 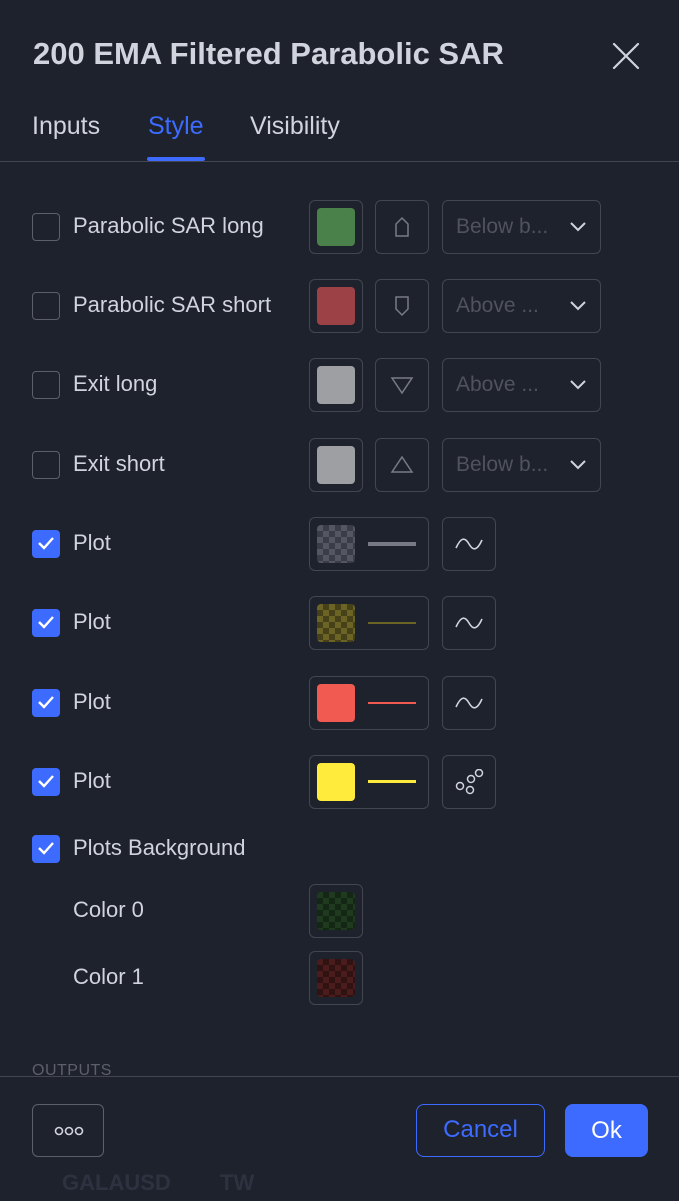 I want to click on row-label: Exit short, so click(x=119, y=463).